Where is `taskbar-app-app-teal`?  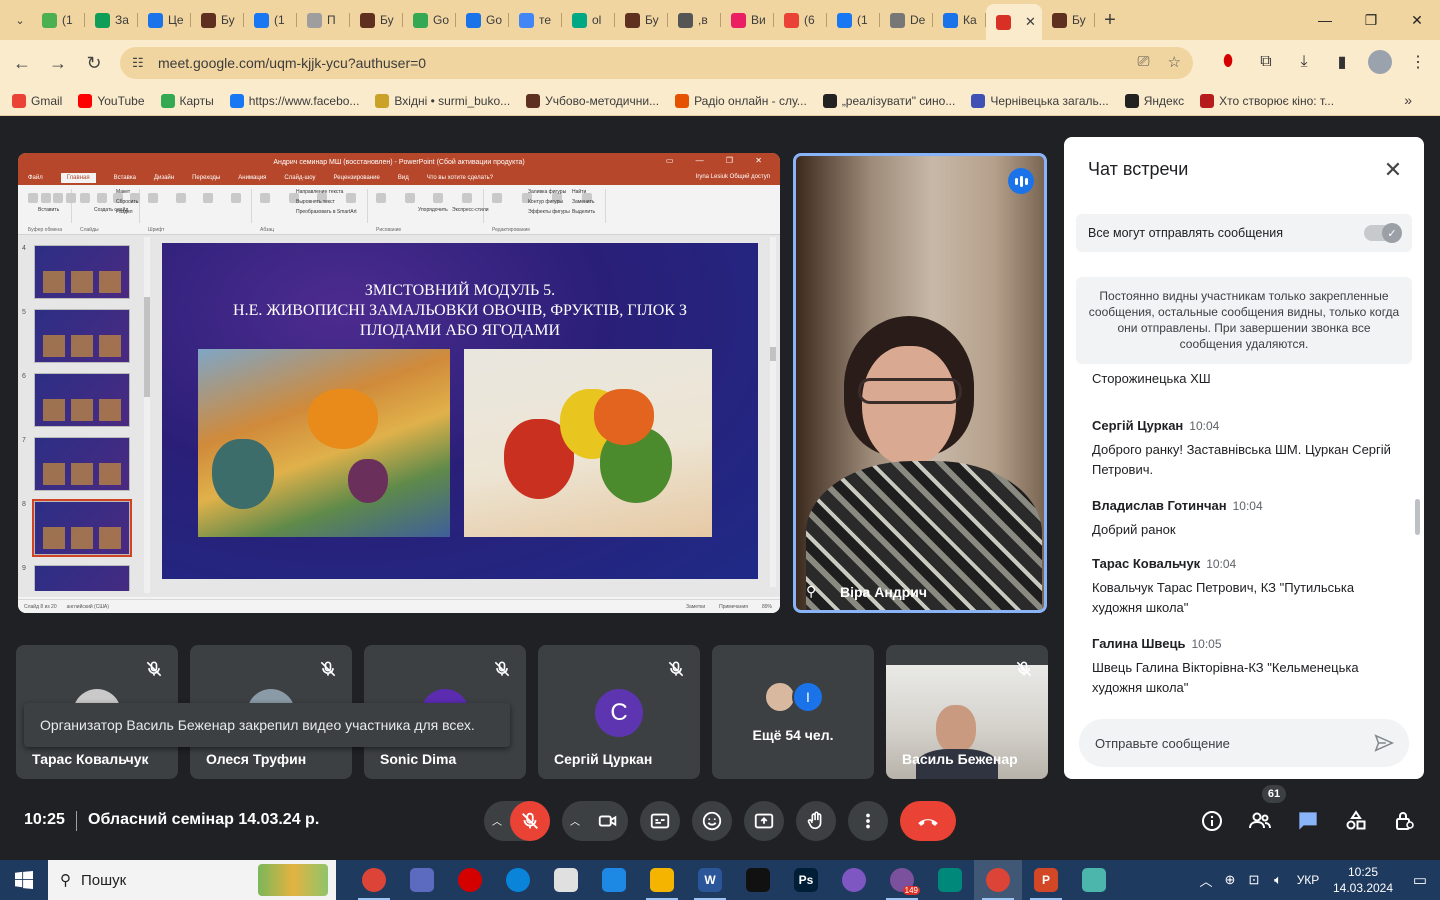 taskbar-app-app-teal is located at coordinates (950, 880).